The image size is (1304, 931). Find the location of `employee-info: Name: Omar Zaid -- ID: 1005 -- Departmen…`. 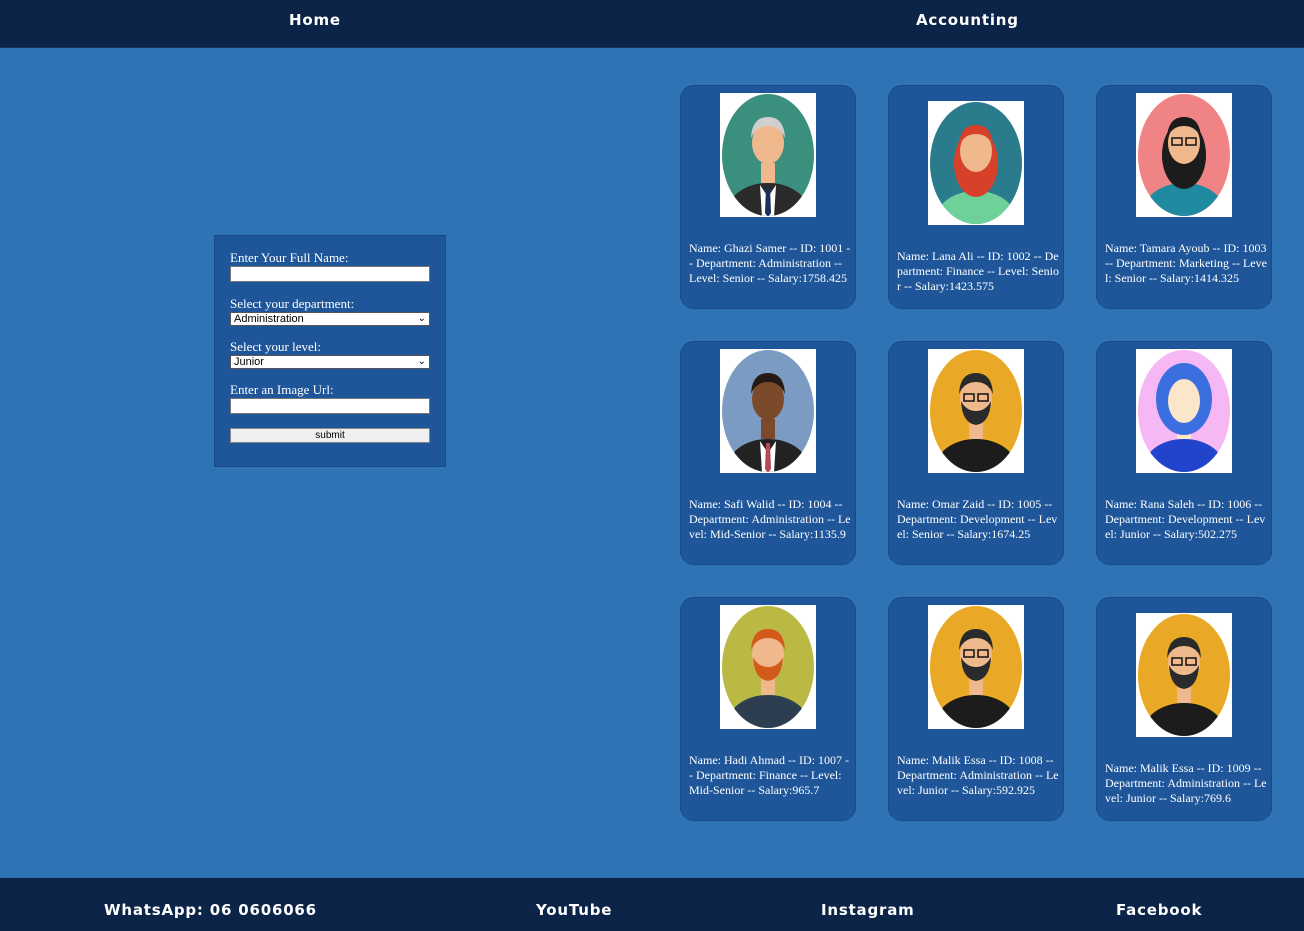

employee-info: Name: Omar Zaid -- ID: 1005 -- Departmen… is located at coordinates (977, 519).